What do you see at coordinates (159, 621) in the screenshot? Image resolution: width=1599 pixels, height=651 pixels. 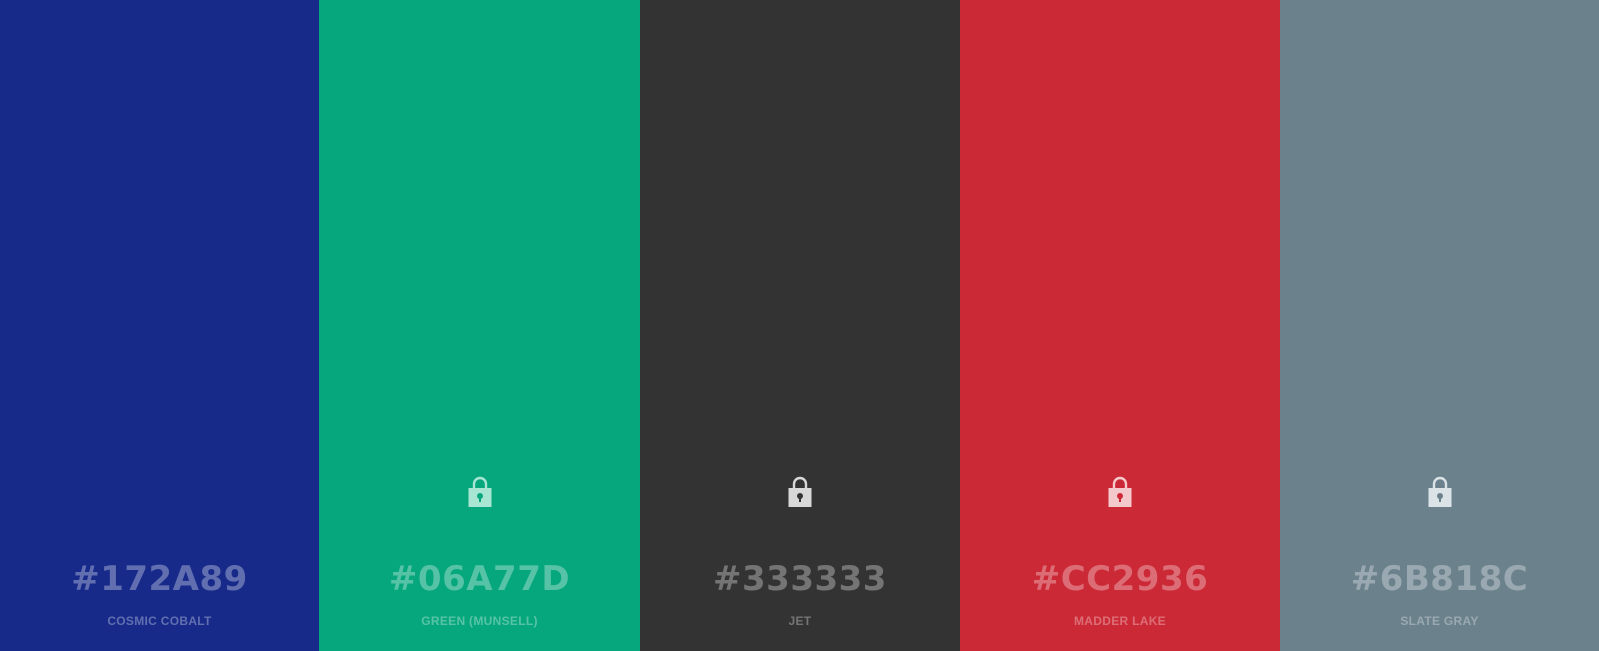 I see `color-name: COSMIC COBALT` at bounding box center [159, 621].